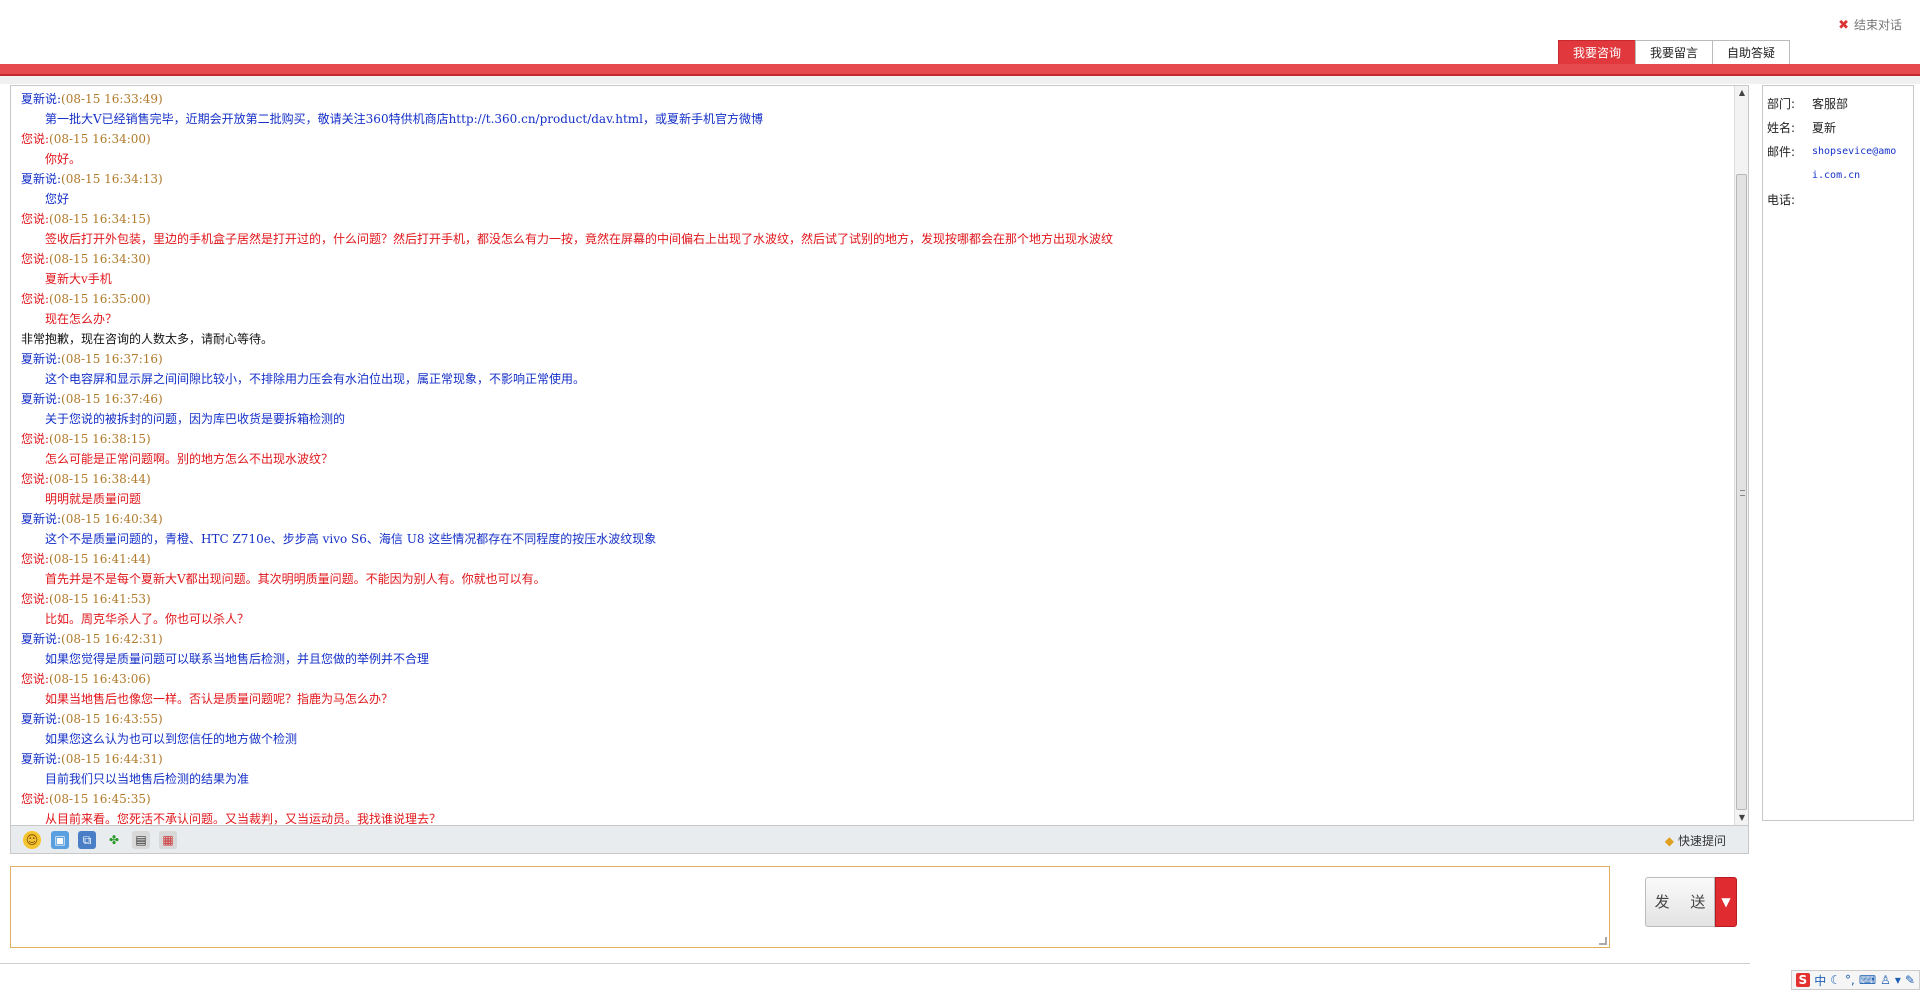 The image size is (1920, 992). What do you see at coordinates (1867, 980) in the screenshot?
I see `keyboard-icon: ⌨` at bounding box center [1867, 980].